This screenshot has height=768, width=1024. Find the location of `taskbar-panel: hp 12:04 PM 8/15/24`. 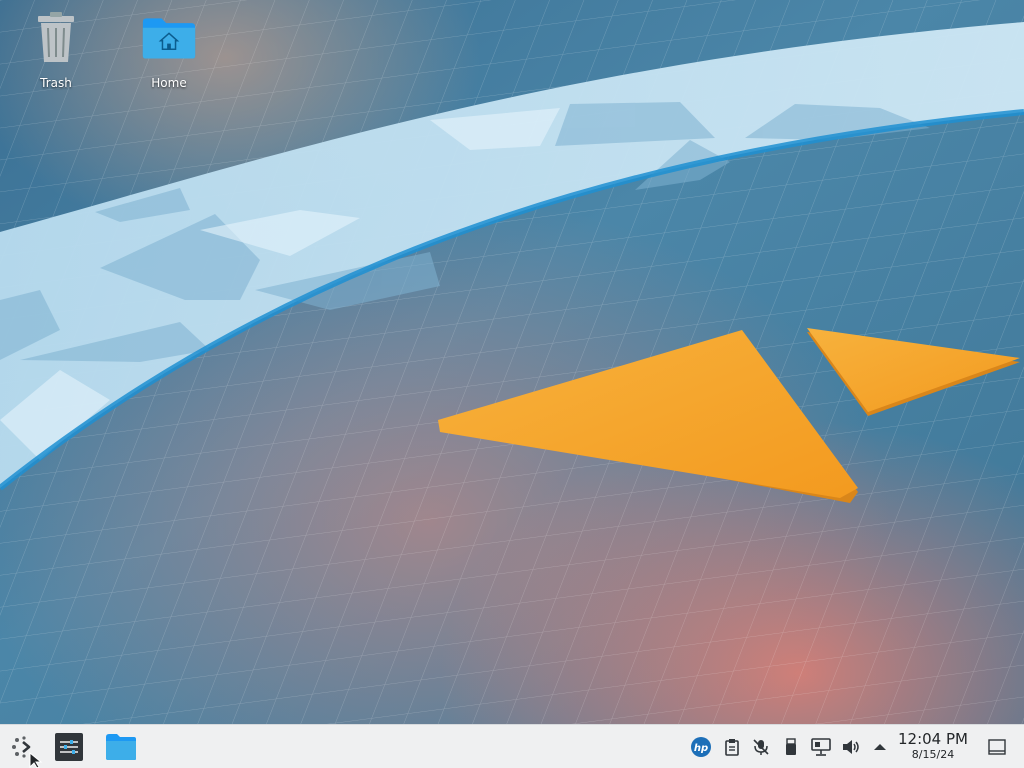

taskbar-panel: hp 12:04 PM 8/15/24 is located at coordinates (512, 746).